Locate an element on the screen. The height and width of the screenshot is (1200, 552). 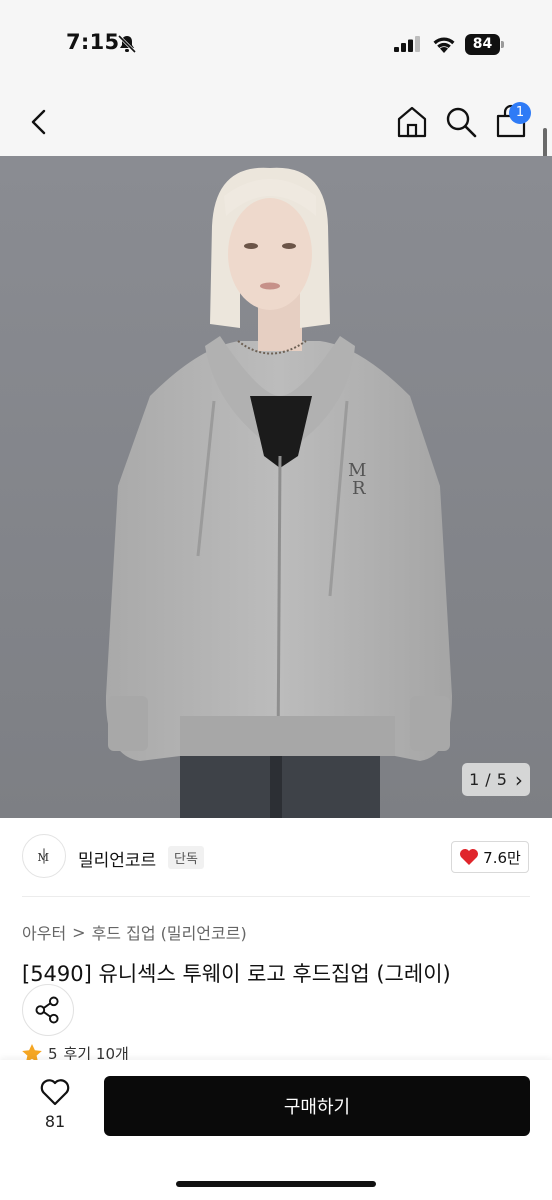
bottom-action-bar: 81 구매하기 is located at coordinates (276, 1130).